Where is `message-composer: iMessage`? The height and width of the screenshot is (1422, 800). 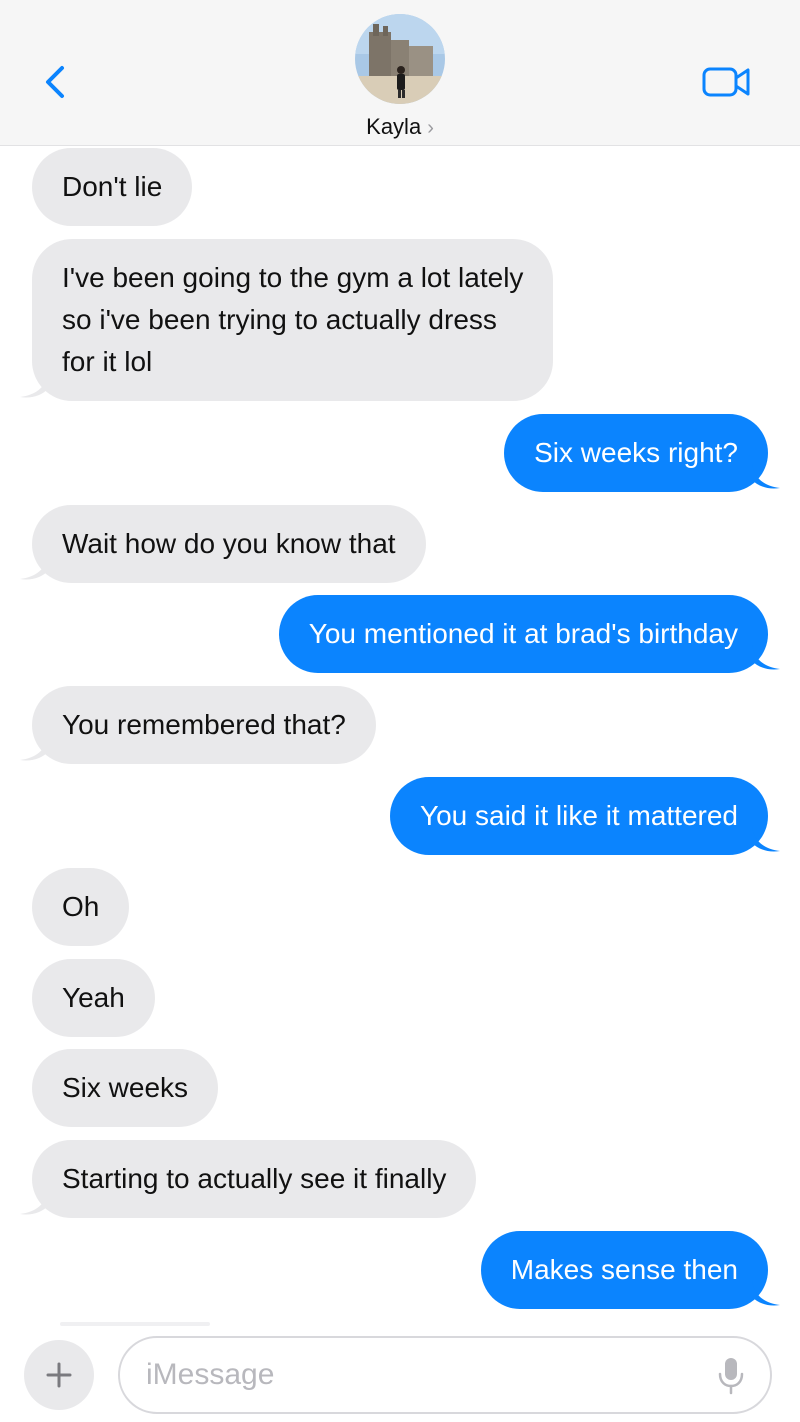
message-composer: iMessage is located at coordinates (400, 1374).